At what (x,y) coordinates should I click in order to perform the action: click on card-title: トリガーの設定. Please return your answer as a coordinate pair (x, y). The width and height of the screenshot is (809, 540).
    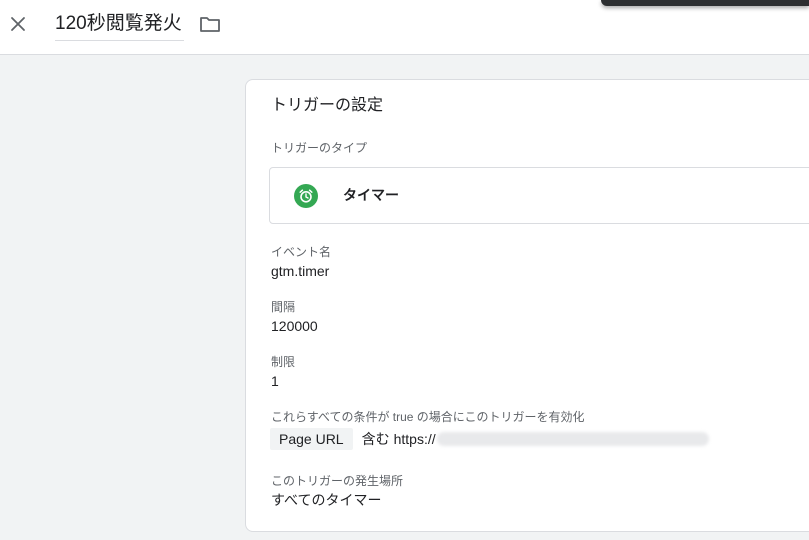
    Looking at the image, I should click on (327, 105).